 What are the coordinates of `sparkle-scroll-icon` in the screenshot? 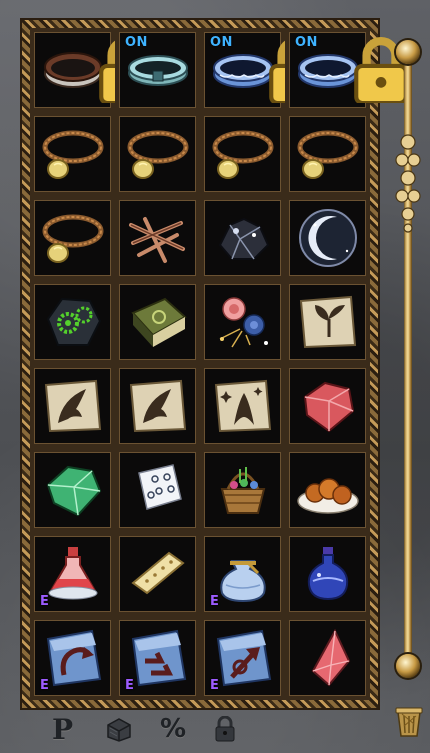 It's located at (242, 406).